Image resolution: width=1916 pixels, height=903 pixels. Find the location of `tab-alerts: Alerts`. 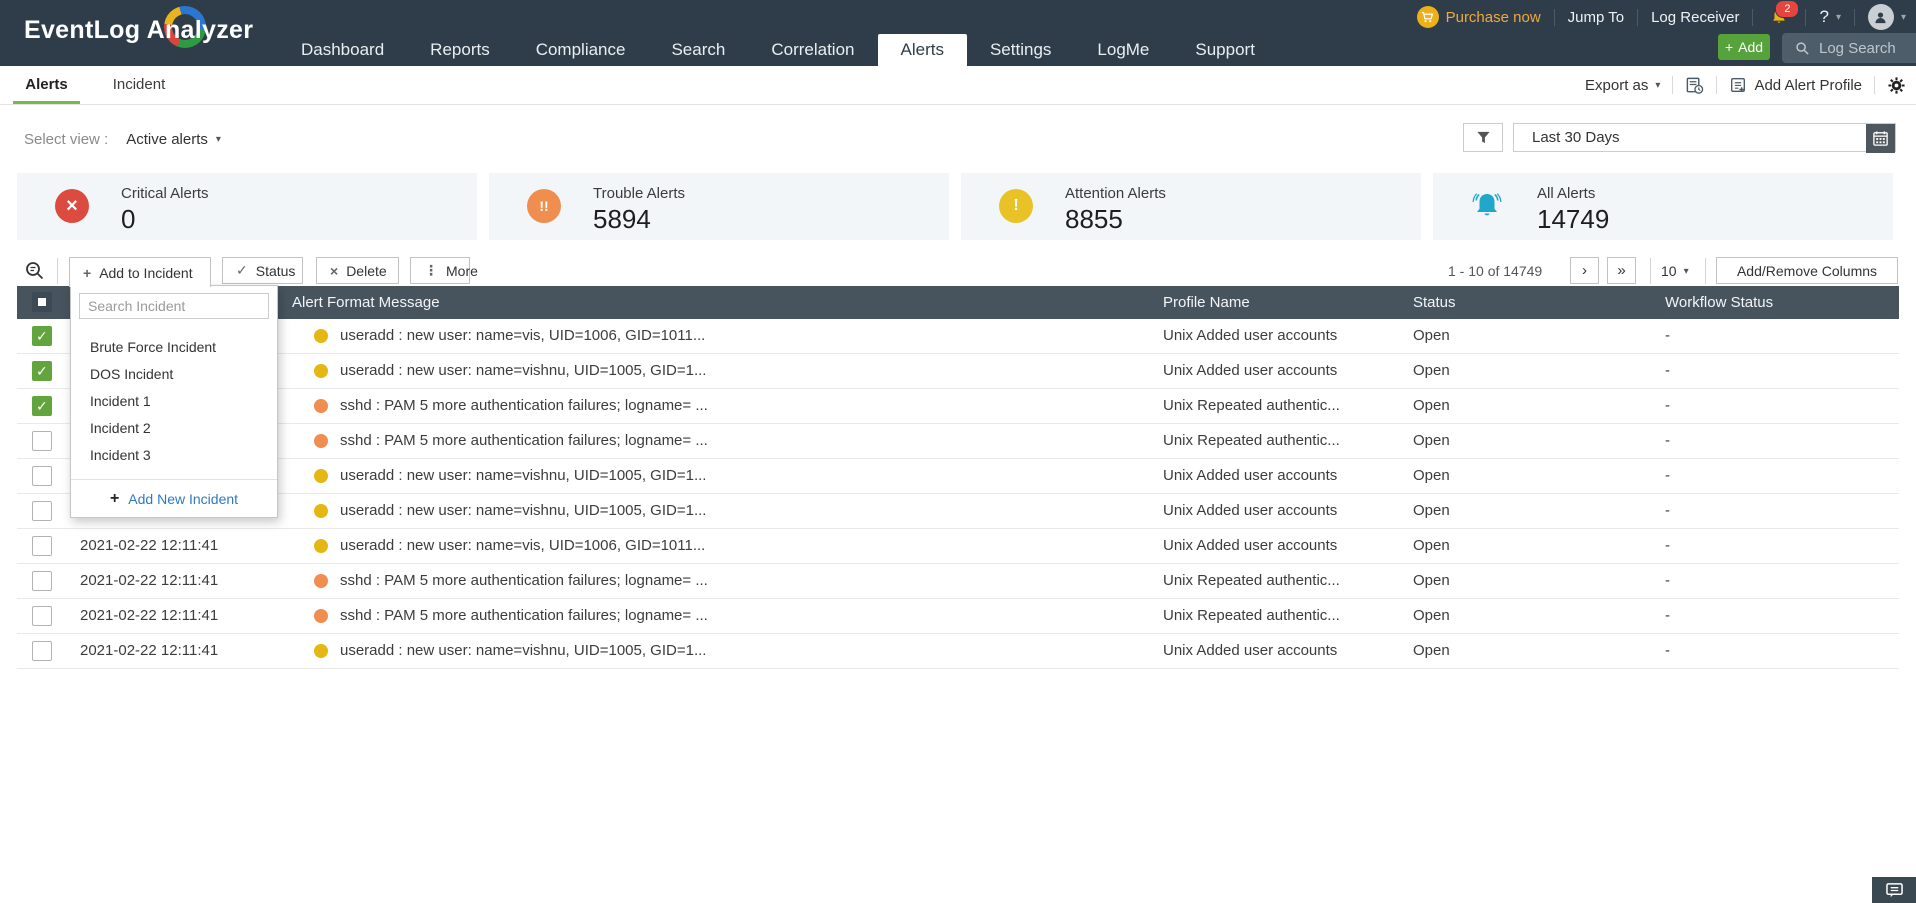

tab-alerts: Alerts is located at coordinates (46, 85).